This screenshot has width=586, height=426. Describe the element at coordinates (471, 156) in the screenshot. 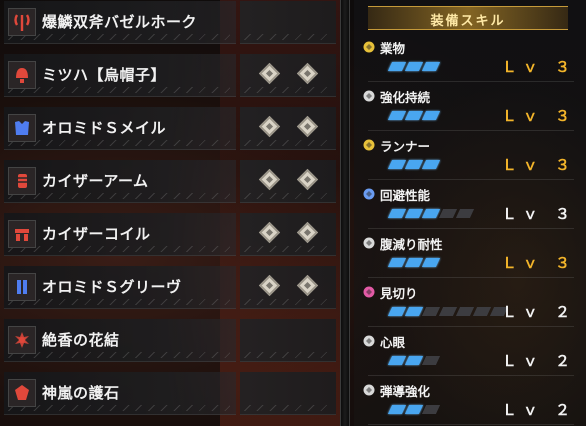

I see `skill-row: ランナー Ｌｖ ３` at that location.